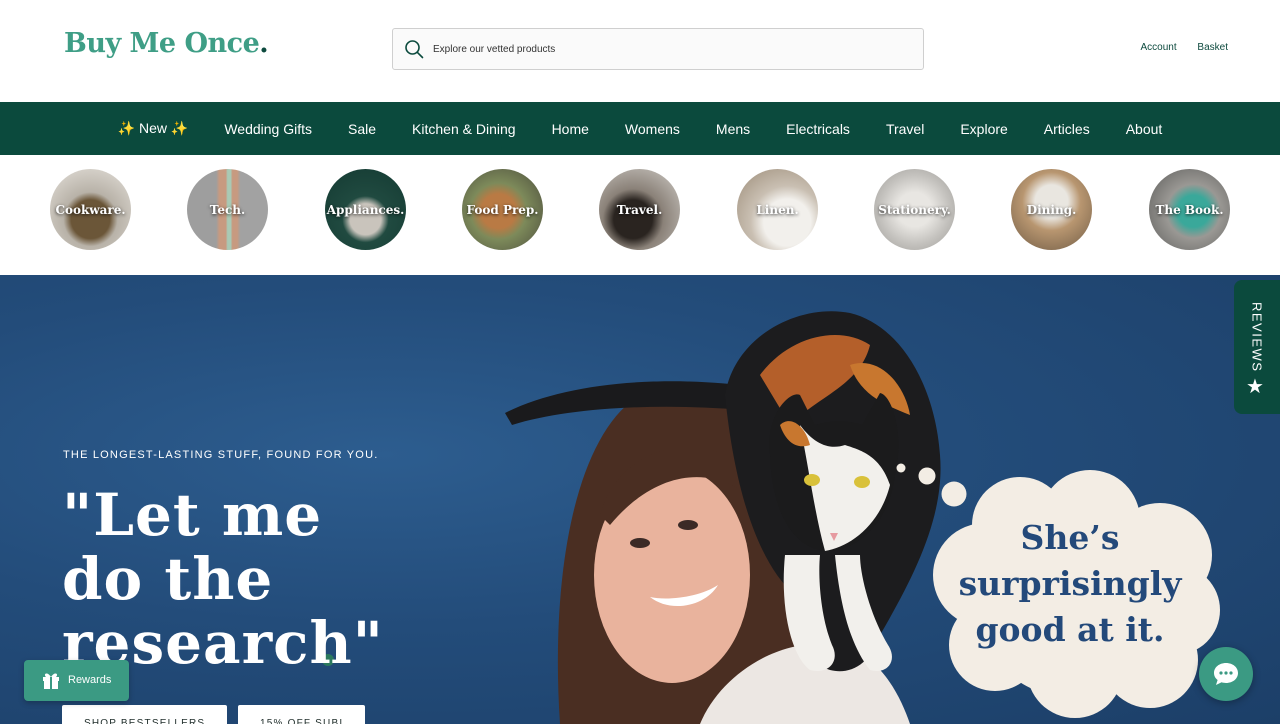  I want to click on category-travel: Travel., so click(639, 209).